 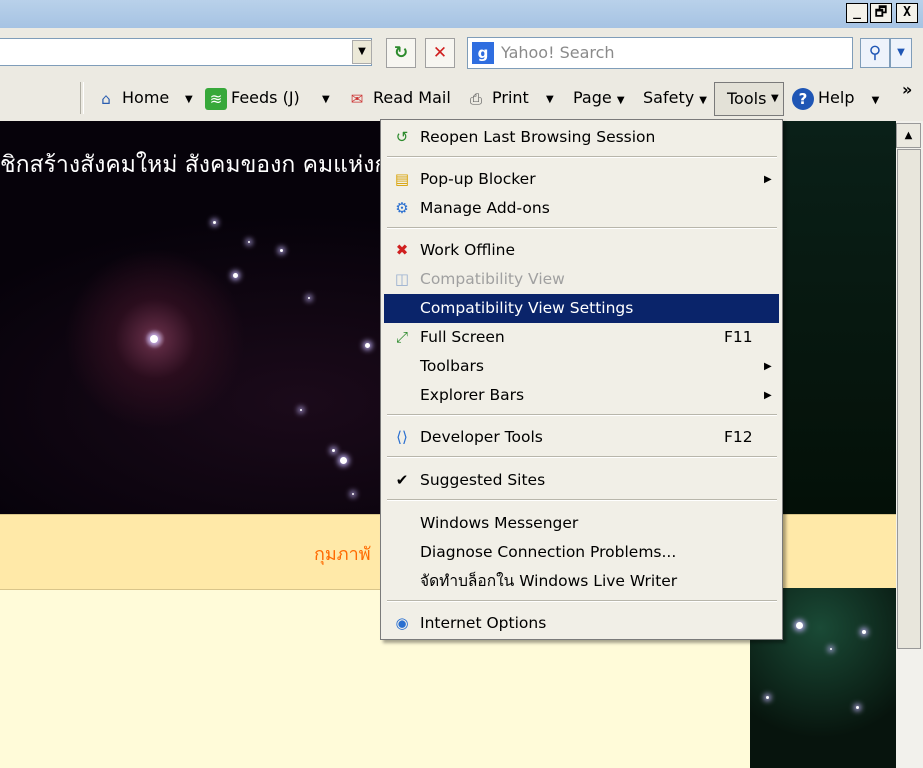 I want to click on popup-blocker-icon: ▤, so click(x=402, y=179).